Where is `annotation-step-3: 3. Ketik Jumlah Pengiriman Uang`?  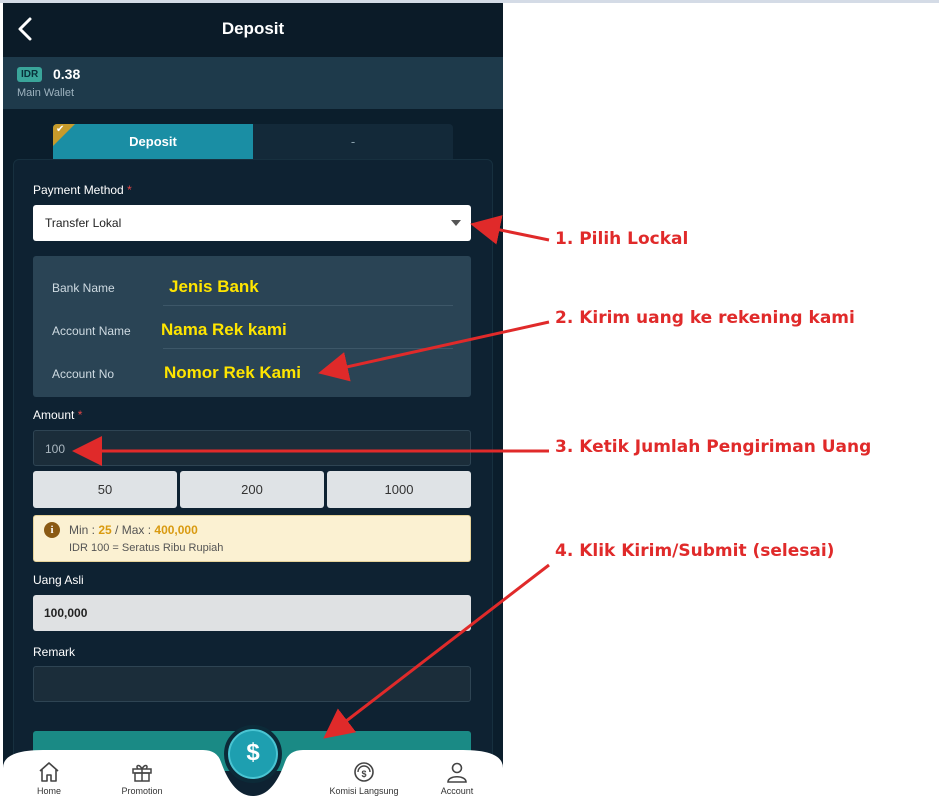
annotation-step-3: 3. Ketik Jumlah Pengiriman Uang is located at coordinates (713, 447).